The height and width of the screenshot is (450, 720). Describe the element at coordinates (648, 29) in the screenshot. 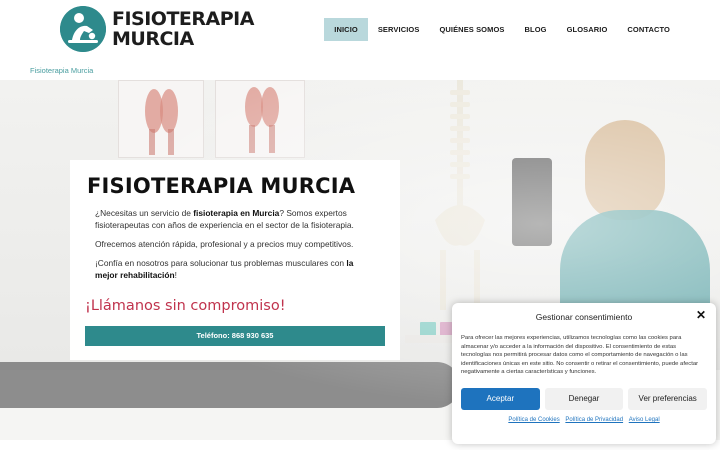

I see `nav-contacto: CONTACTO` at that location.